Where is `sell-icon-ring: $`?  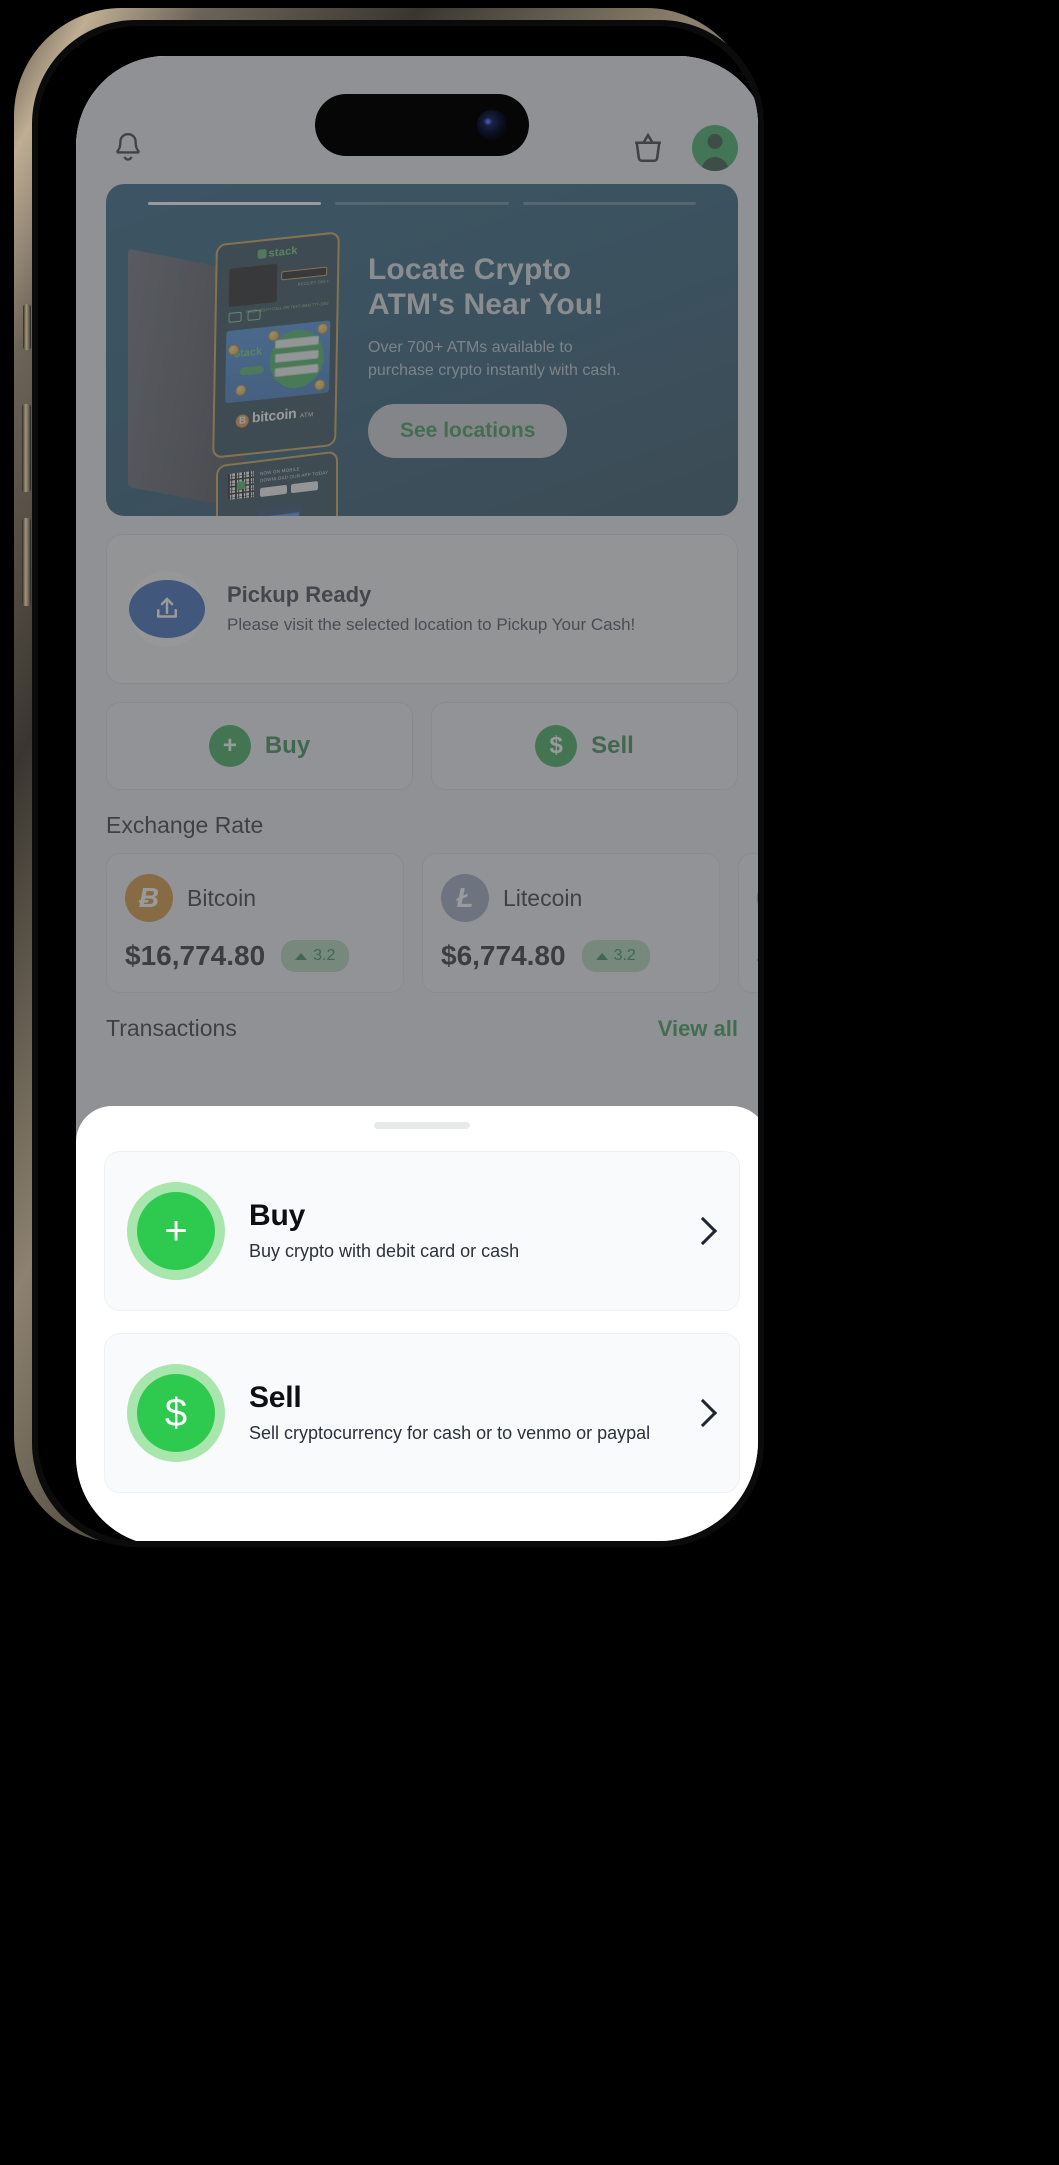
sell-icon-ring: $ is located at coordinates (176, 1413).